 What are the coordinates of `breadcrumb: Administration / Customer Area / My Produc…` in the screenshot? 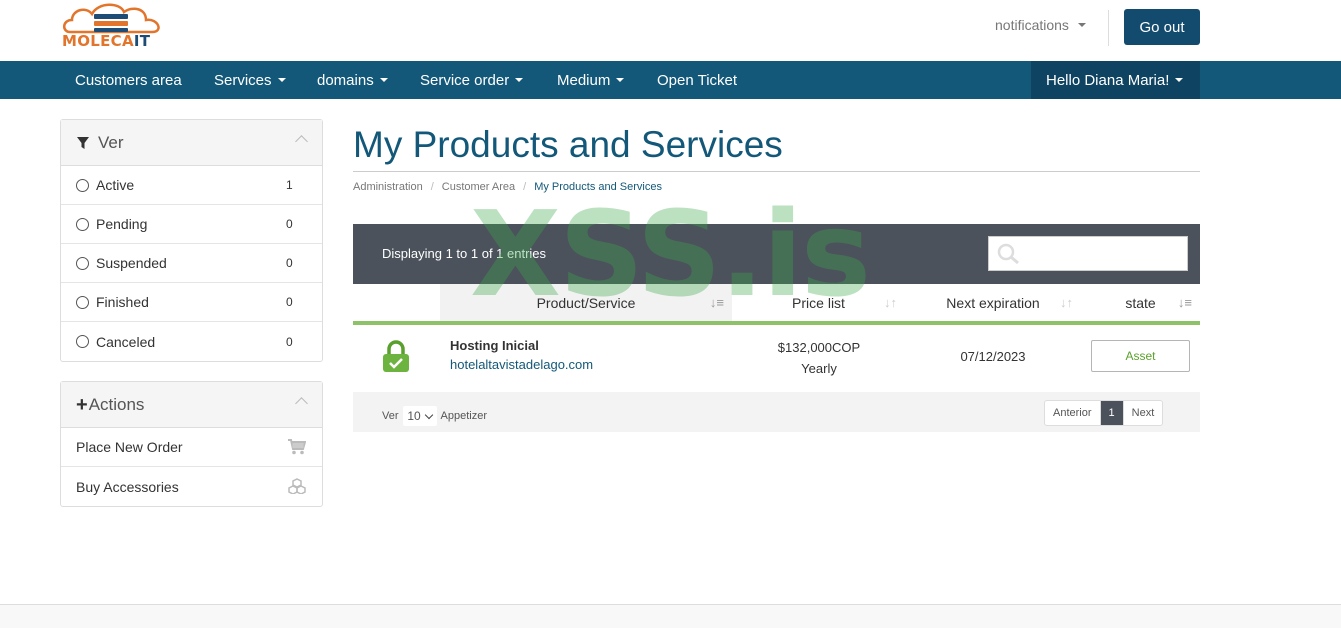 It's located at (507, 187).